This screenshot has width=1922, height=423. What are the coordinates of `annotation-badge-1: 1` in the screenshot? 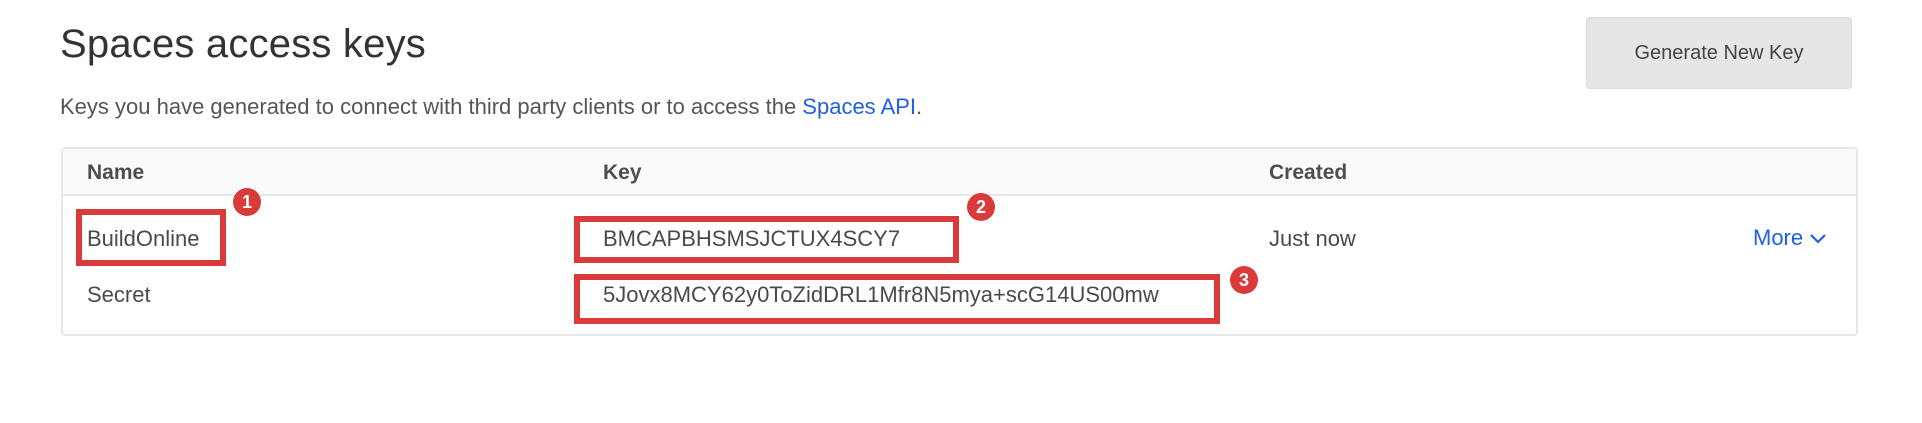 It's located at (247, 202).